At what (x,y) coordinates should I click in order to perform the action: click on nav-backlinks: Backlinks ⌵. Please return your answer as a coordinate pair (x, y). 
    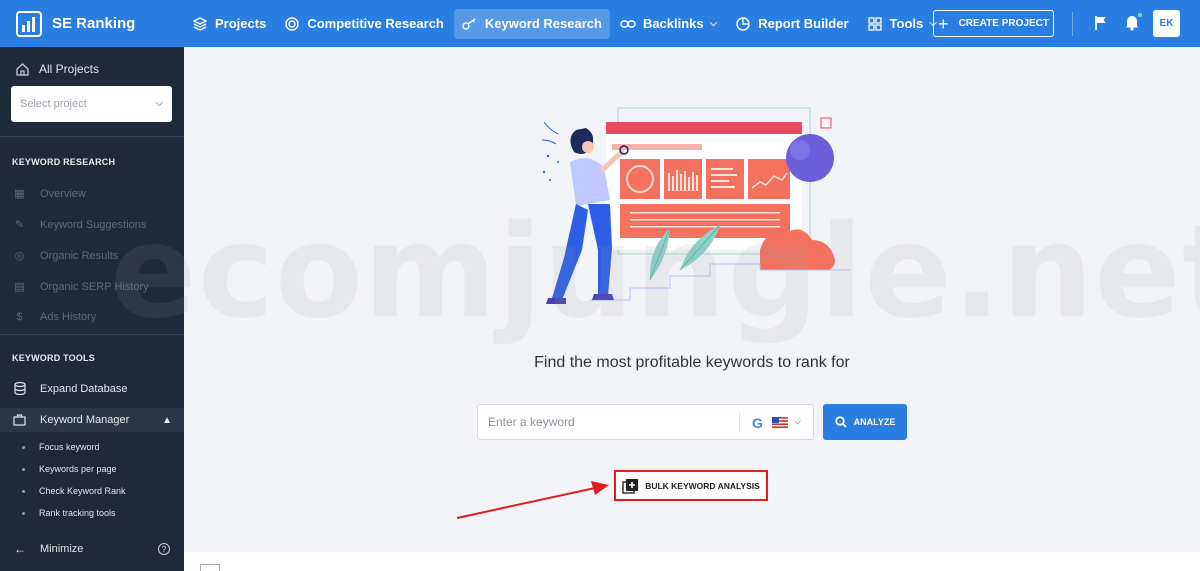
    Looking at the image, I should click on (668, 24).